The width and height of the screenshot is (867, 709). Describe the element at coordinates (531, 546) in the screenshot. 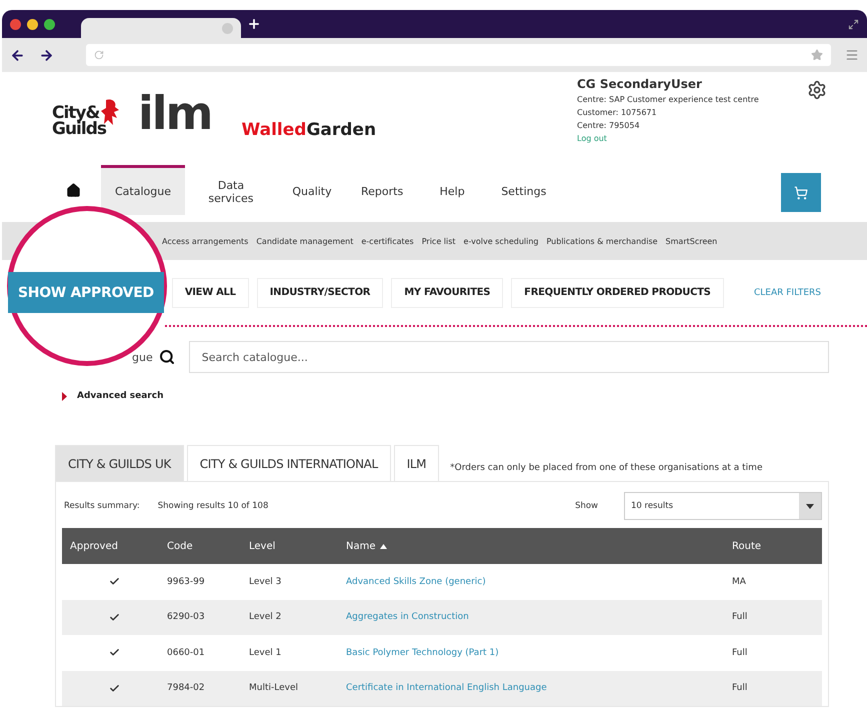

I see `column-header: Name` at that location.